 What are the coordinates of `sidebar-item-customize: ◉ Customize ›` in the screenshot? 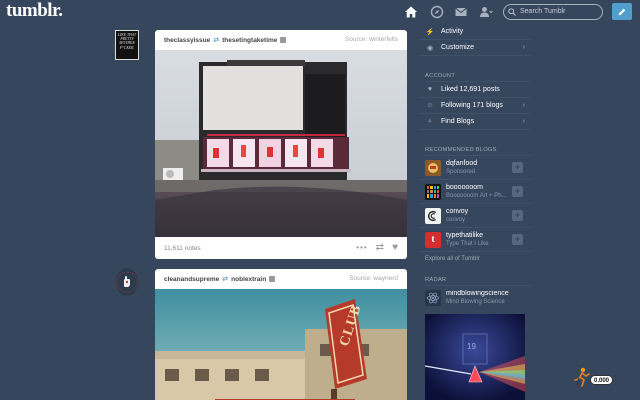 It's located at (475, 48).